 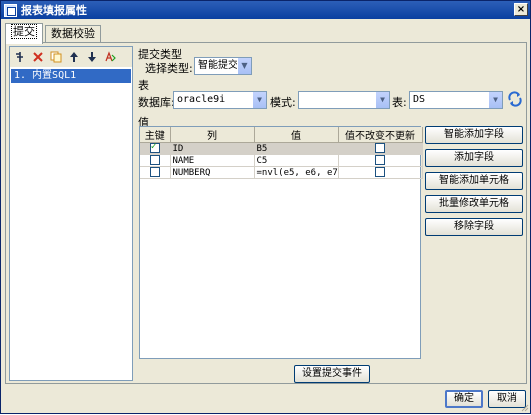 What do you see at coordinates (212, 148) in the screenshot?
I see `column-cell: ID` at bounding box center [212, 148].